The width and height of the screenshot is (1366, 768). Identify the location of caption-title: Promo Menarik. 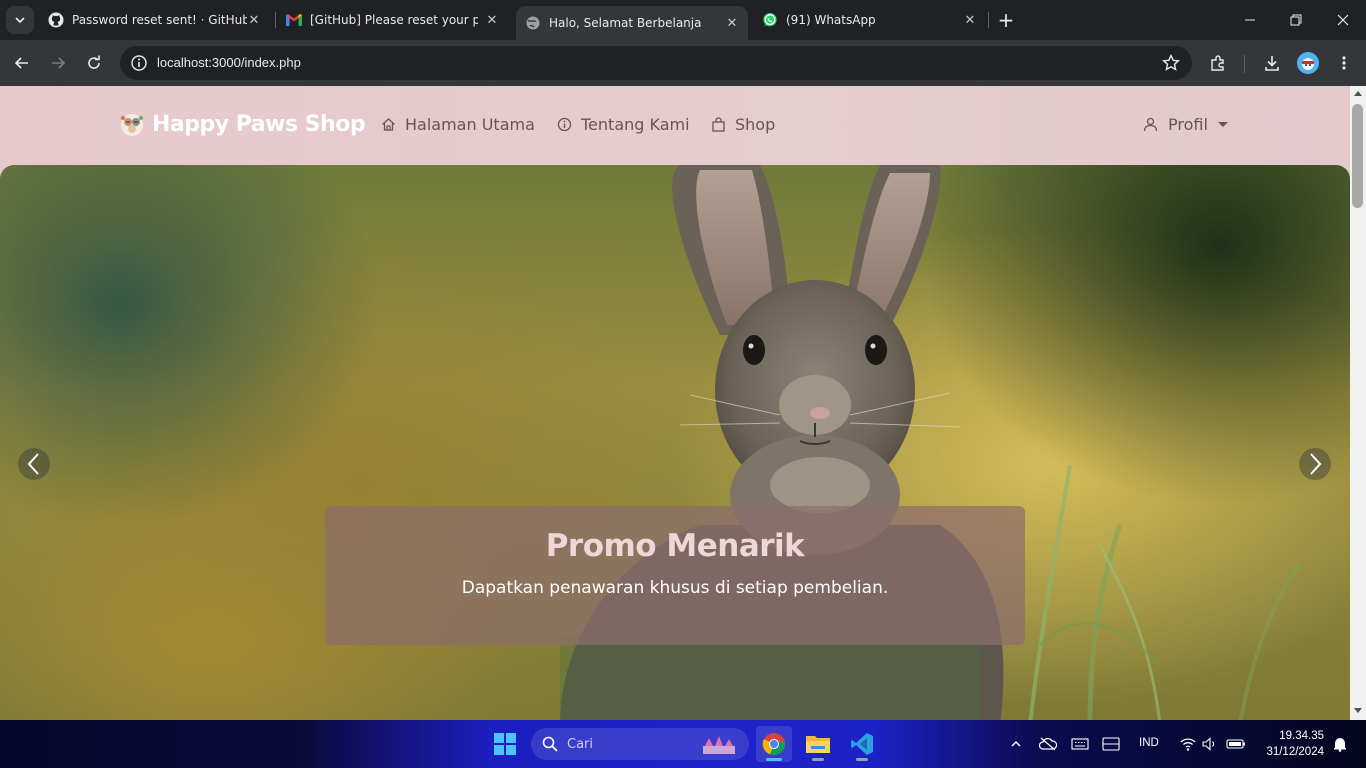
(675, 546).